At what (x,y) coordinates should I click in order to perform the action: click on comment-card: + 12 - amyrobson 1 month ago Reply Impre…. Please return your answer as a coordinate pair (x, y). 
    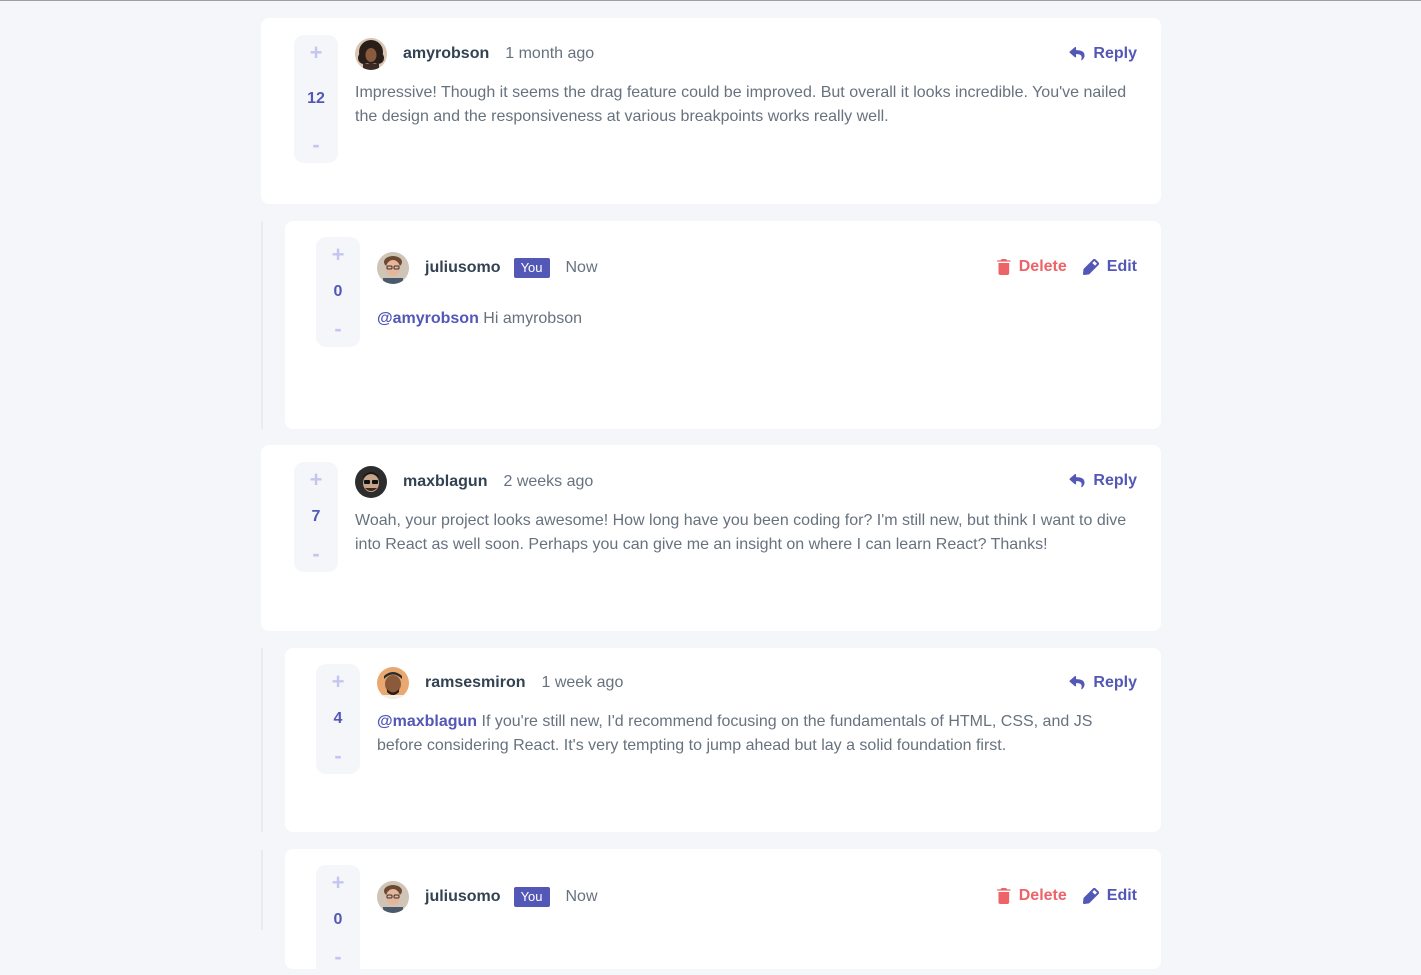
    Looking at the image, I should click on (711, 111).